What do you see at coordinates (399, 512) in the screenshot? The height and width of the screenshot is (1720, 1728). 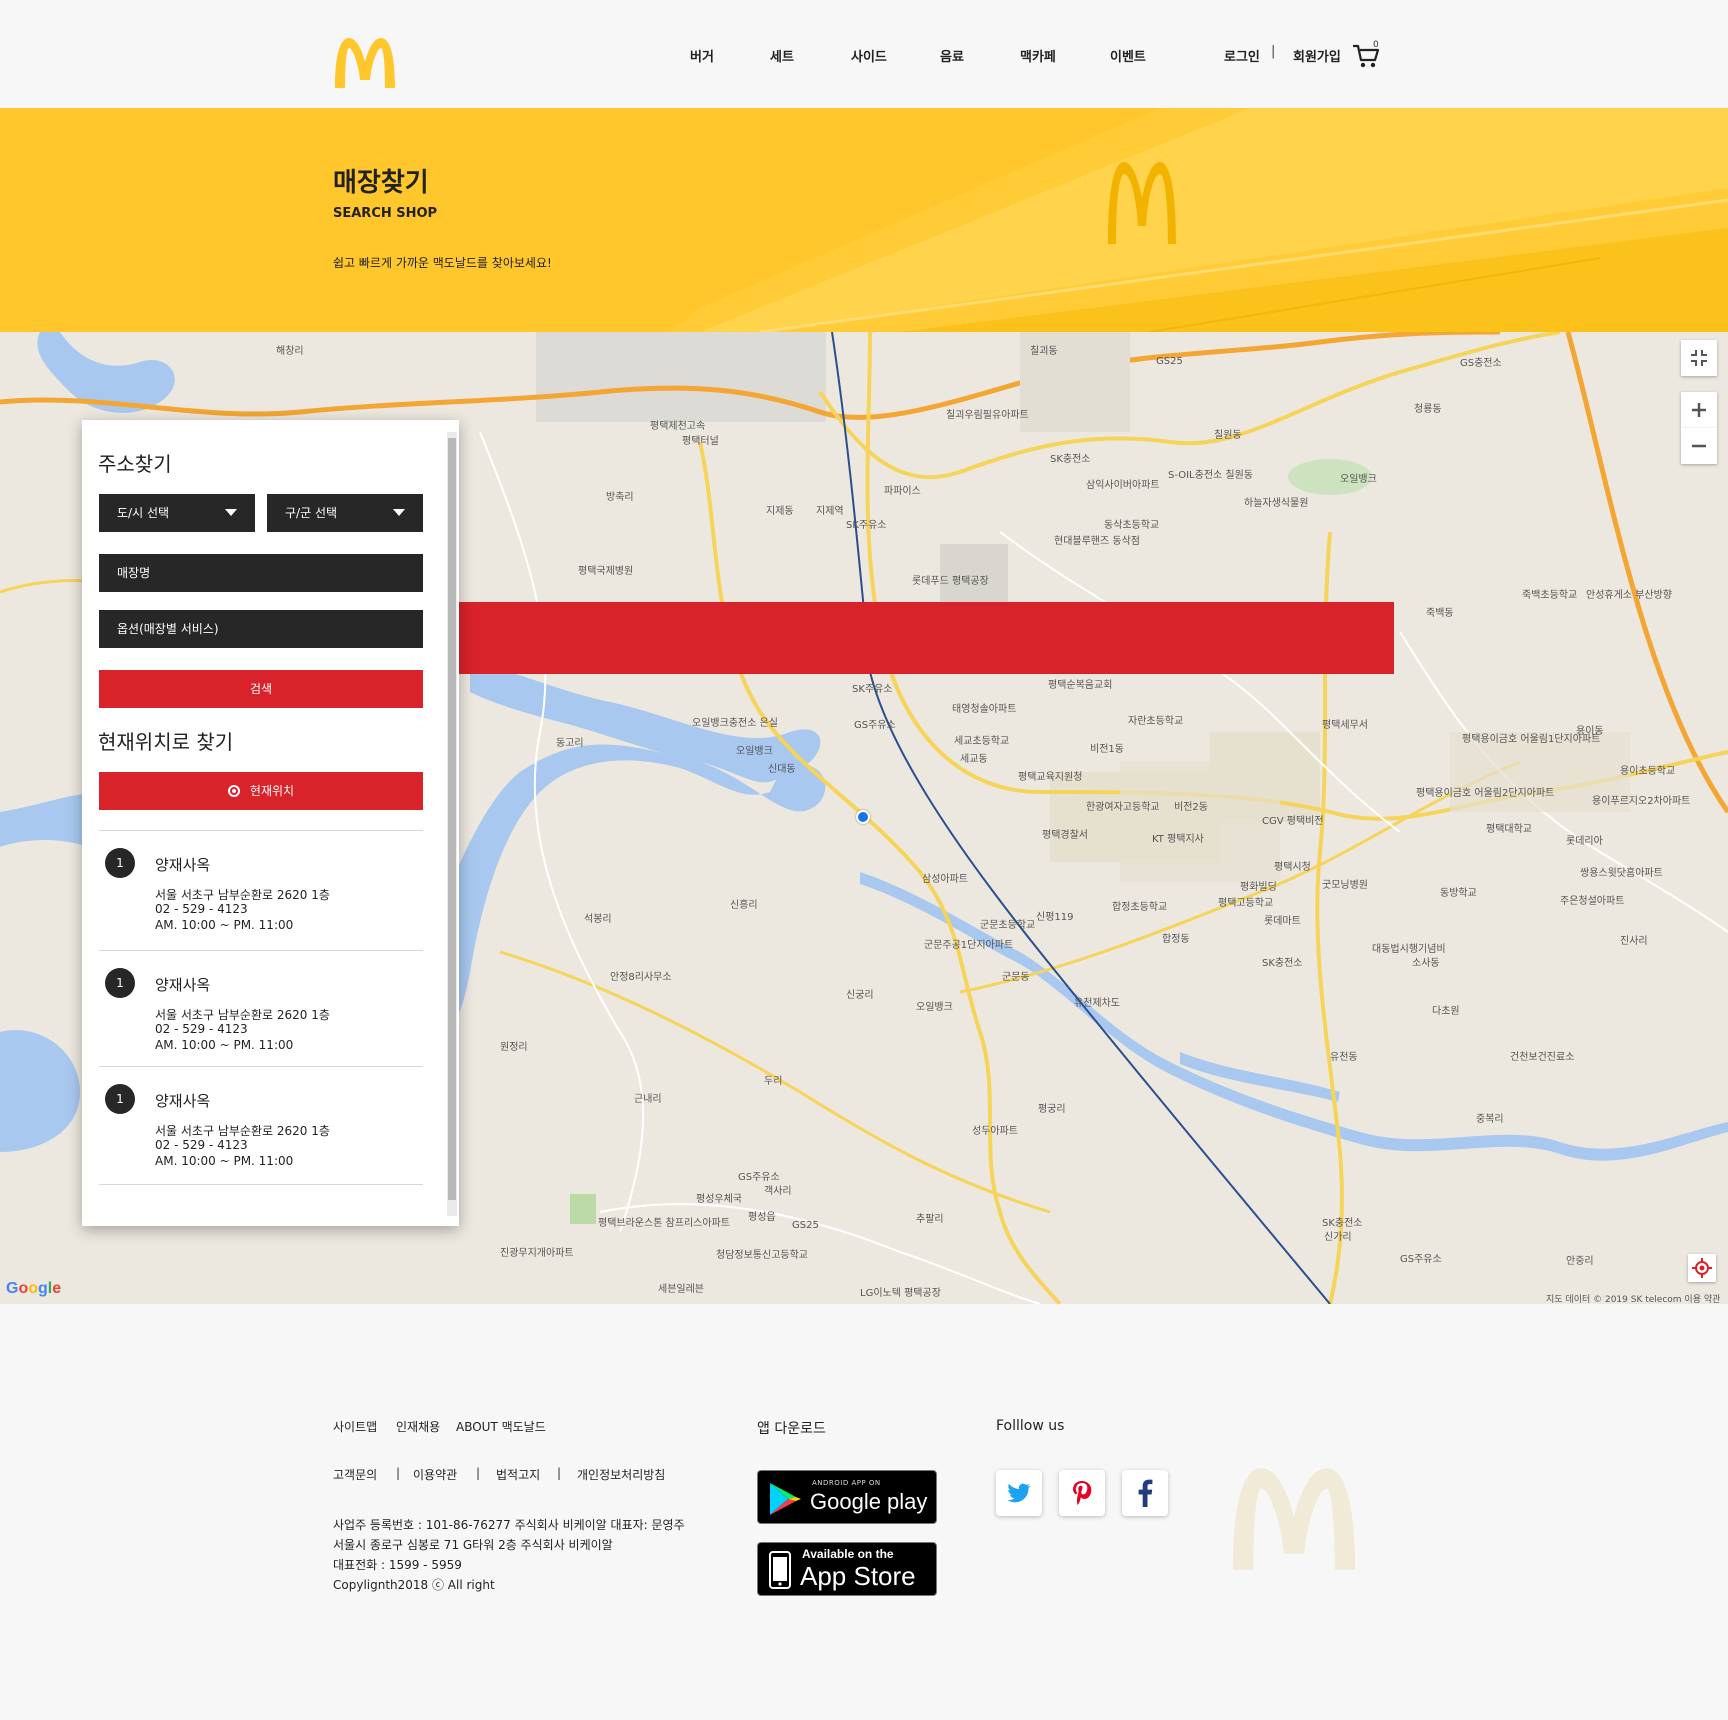 I see `caret-down-icon` at bounding box center [399, 512].